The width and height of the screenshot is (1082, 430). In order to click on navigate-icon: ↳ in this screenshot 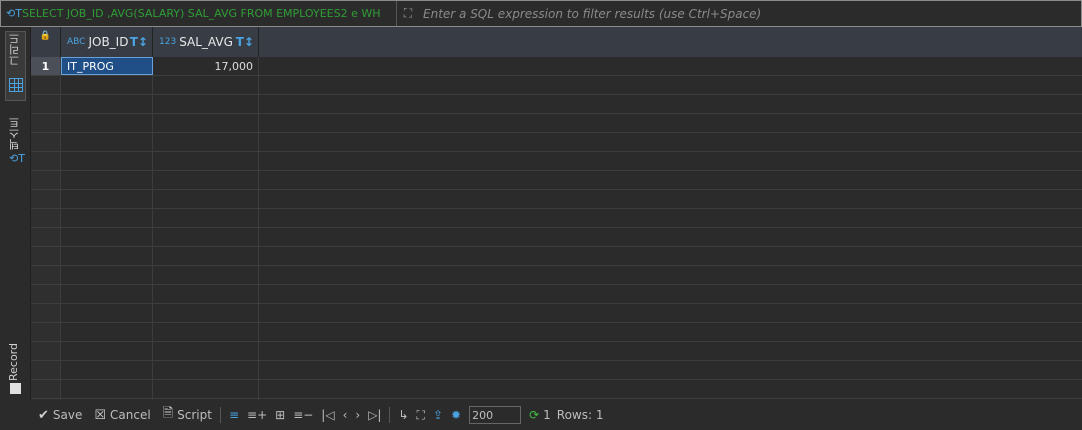, I will do `click(403, 415)`.